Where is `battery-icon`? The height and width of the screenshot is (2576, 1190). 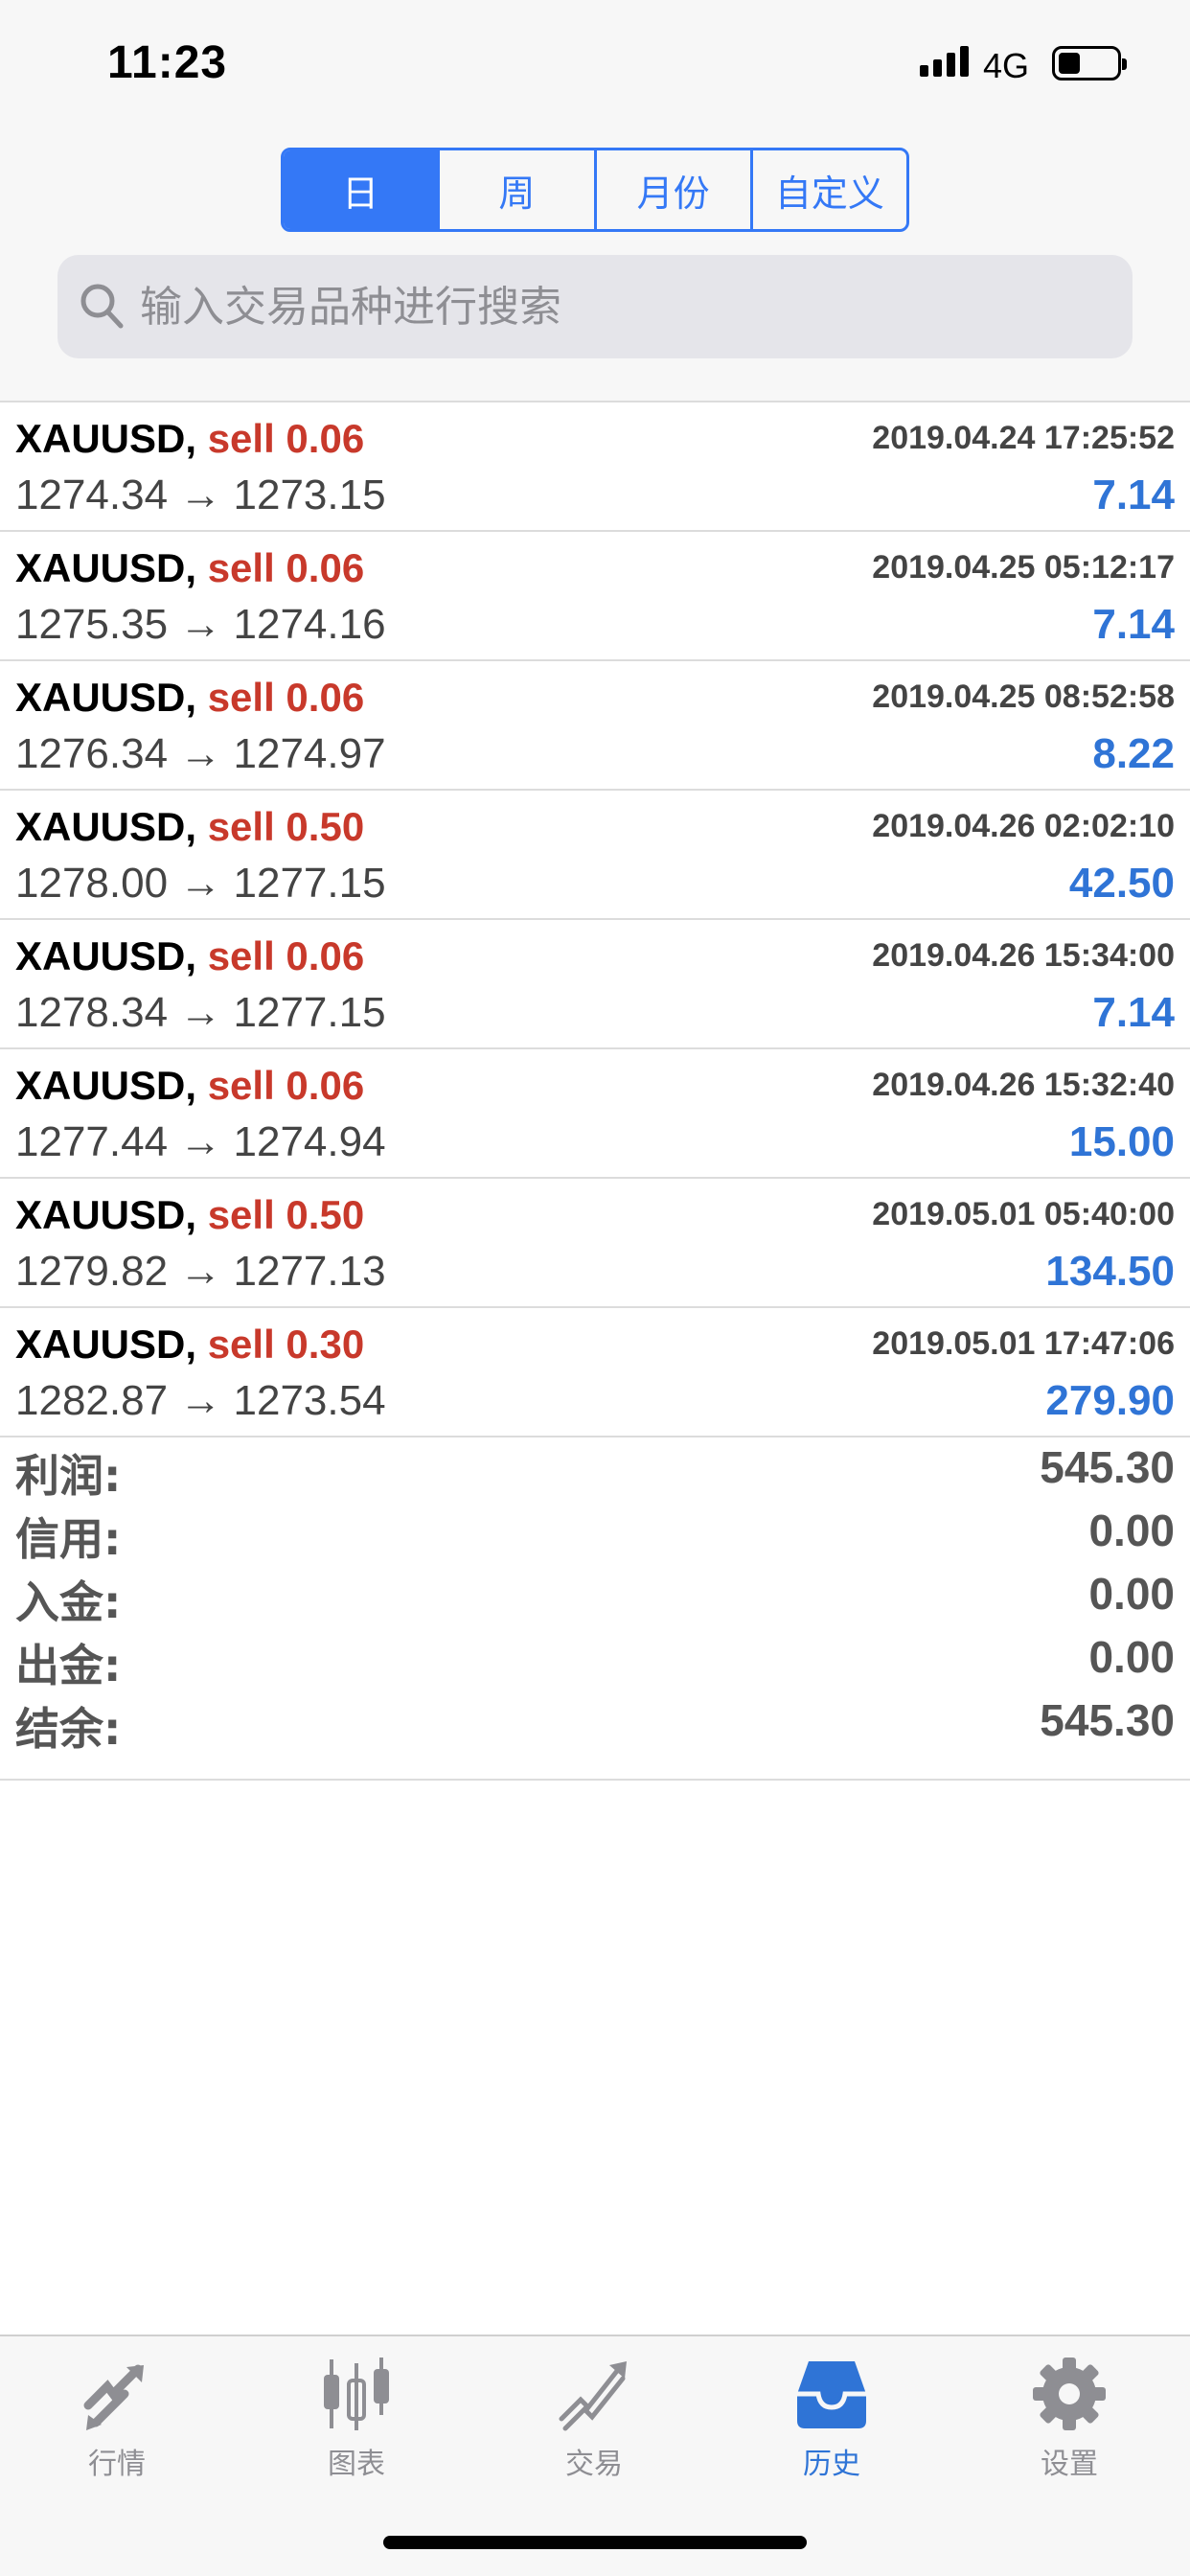 battery-icon is located at coordinates (1090, 63).